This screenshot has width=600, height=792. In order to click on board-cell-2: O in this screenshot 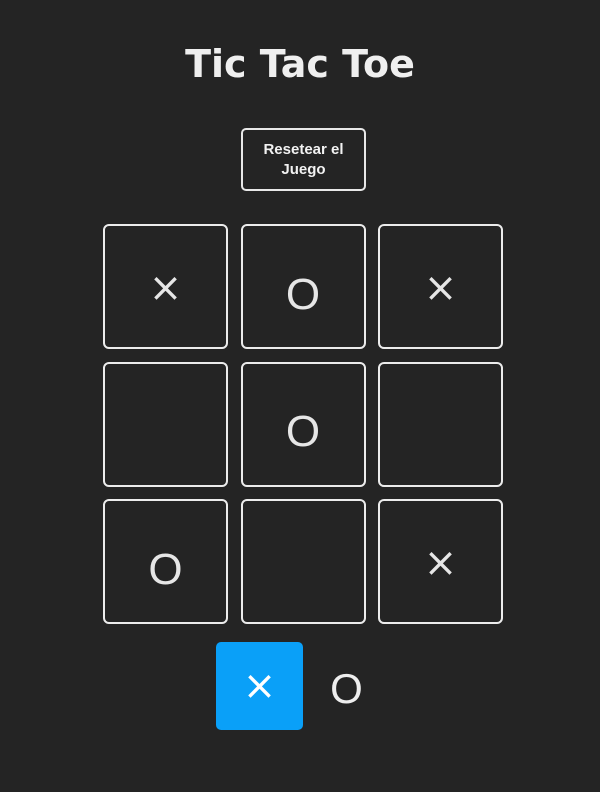, I will do `click(303, 286)`.